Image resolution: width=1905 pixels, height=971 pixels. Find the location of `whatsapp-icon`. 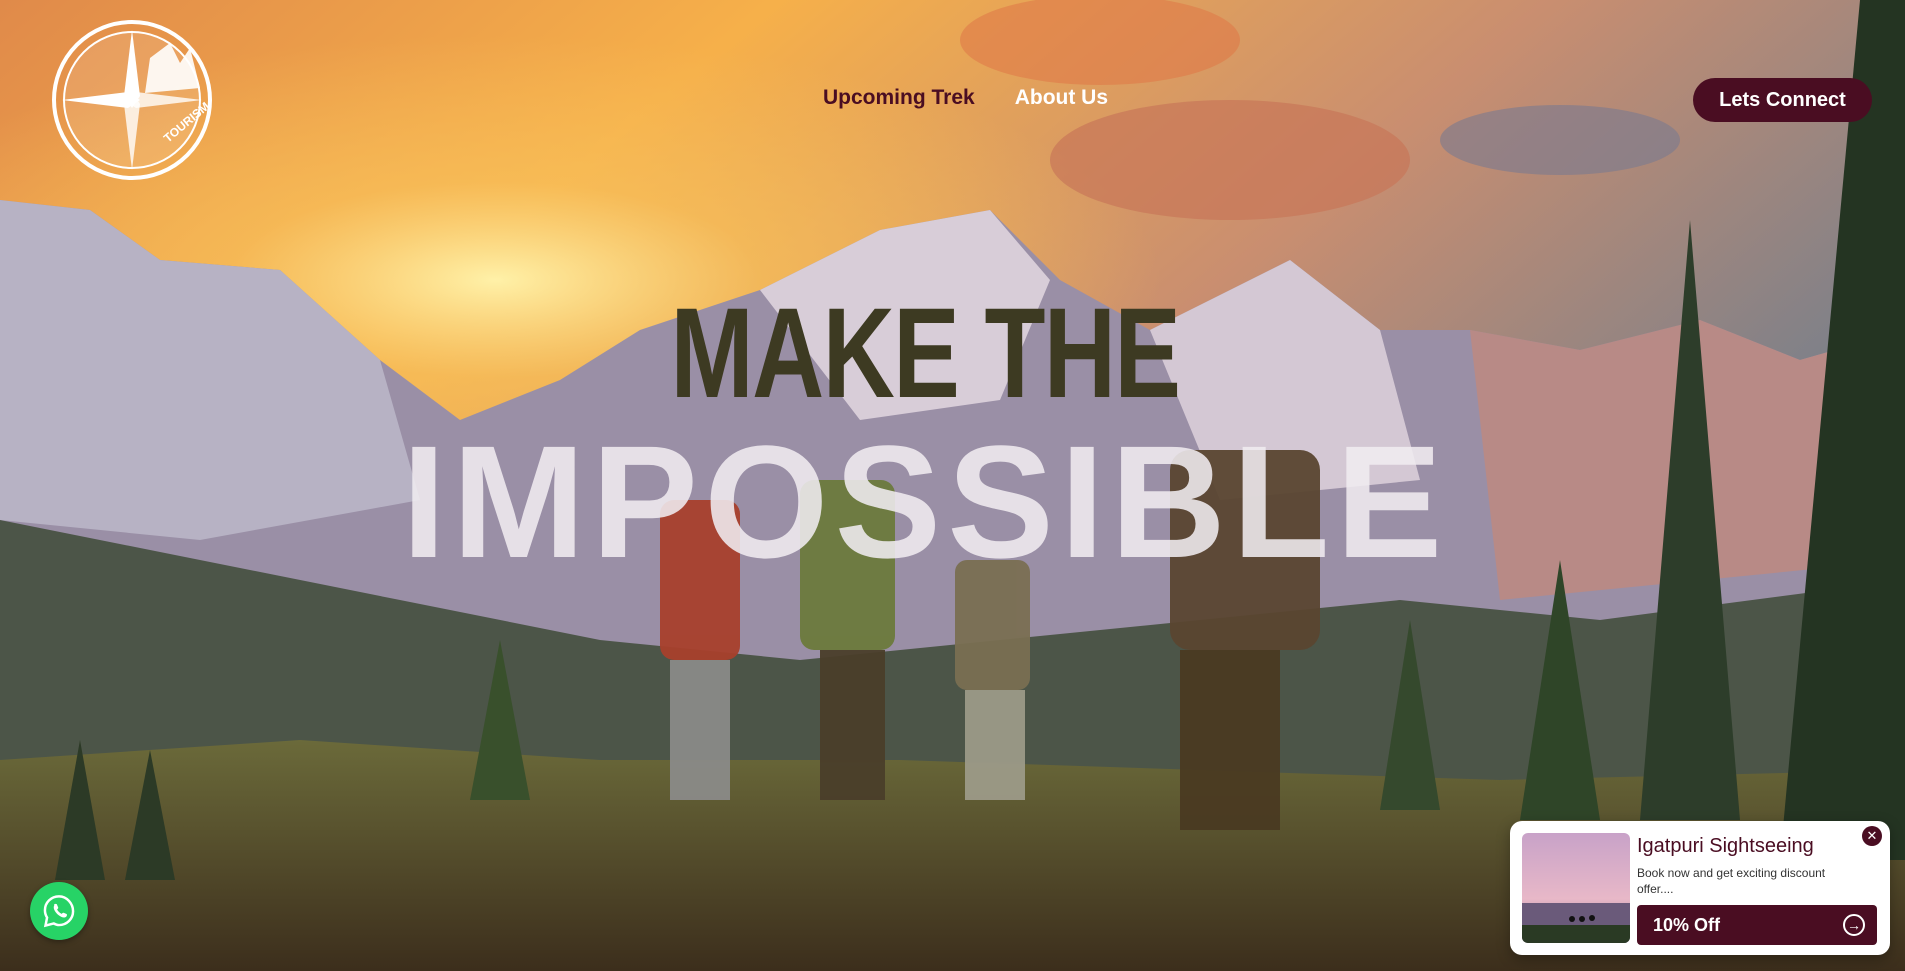

whatsapp-icon is located at coordinates (59, 911).